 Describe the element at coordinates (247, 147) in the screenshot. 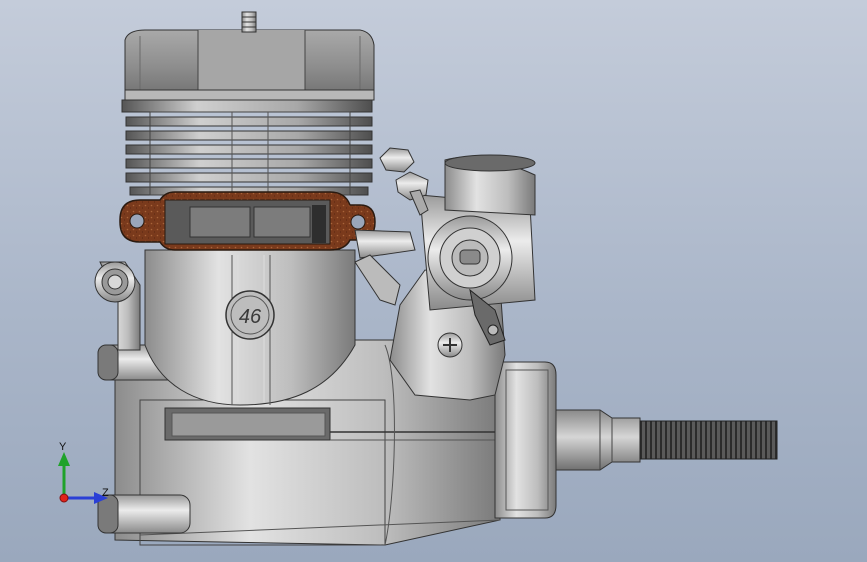

I see `cooling-fins` at that location.